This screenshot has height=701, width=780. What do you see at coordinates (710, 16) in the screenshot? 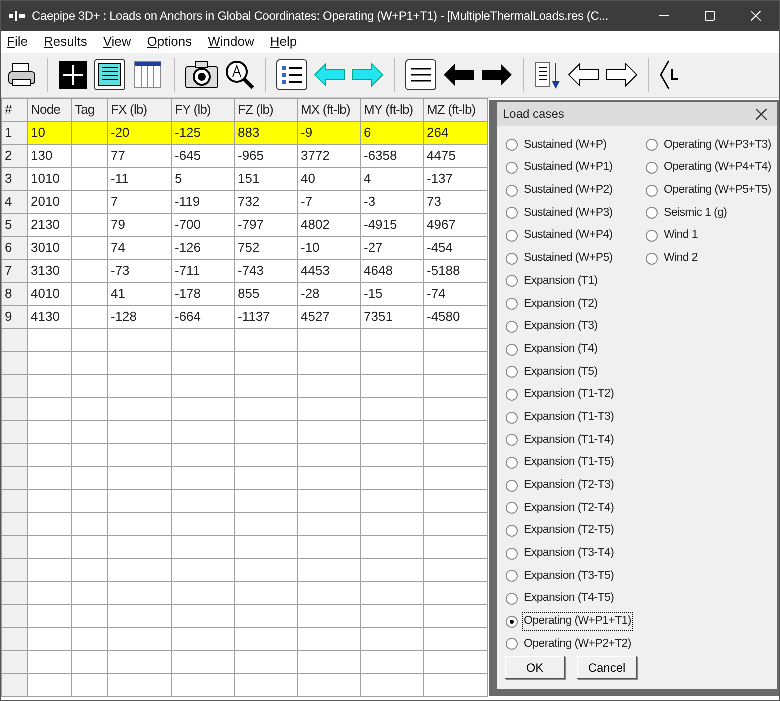
I see `maximize-icon` at bounding box center [710, 16].